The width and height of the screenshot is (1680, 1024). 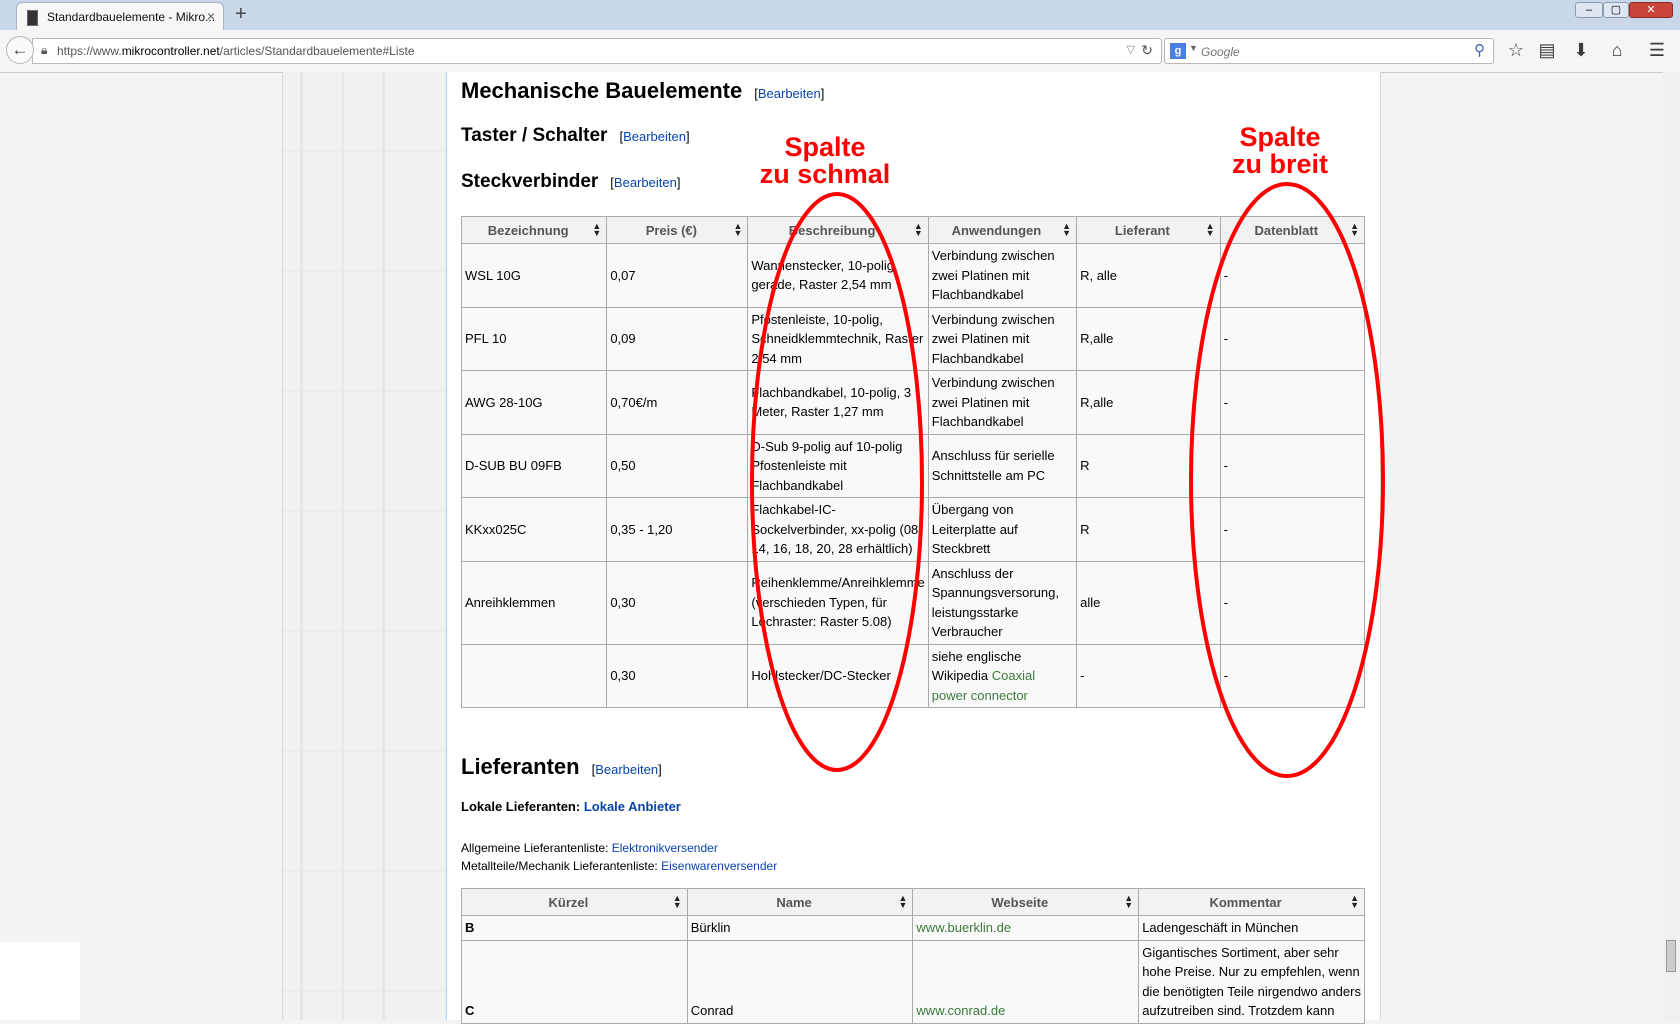 What do you see at coordinates (677, 230) in the screenshot?
I see `column-header-preis: Preis (€) ▲ ▼` at bounding box center [677, 230].